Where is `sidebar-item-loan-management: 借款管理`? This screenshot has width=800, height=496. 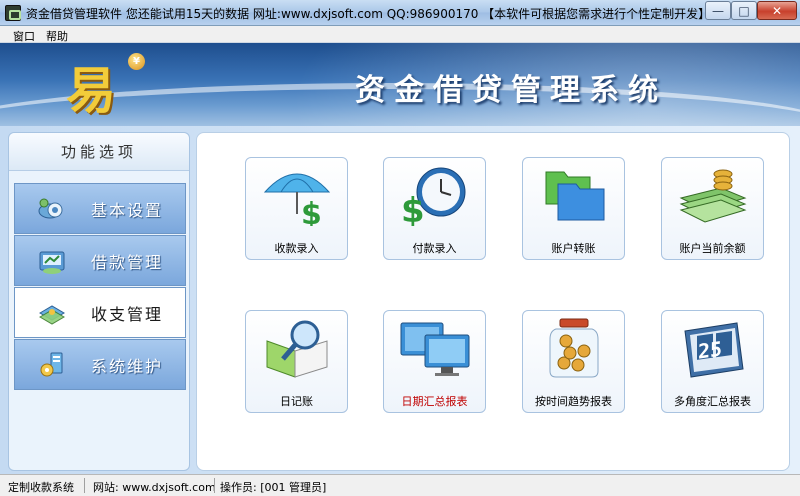 sidebar-item-loan-management: 借款管理 is located at coordinates (100, 260).